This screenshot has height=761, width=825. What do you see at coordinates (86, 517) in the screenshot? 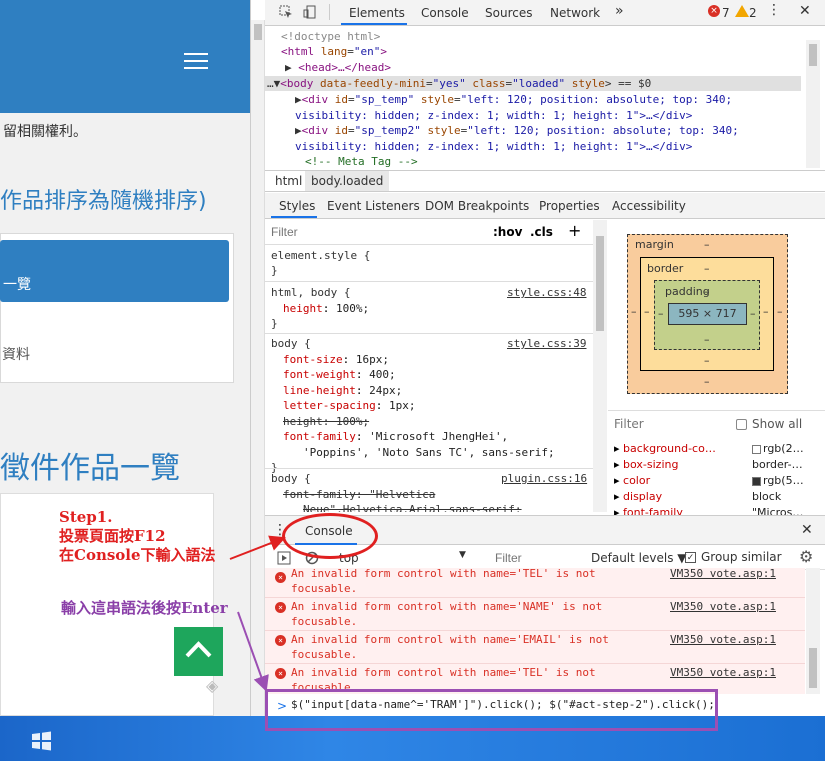
I see `step-line-1: Step1.` at bounding box center [86, 517].